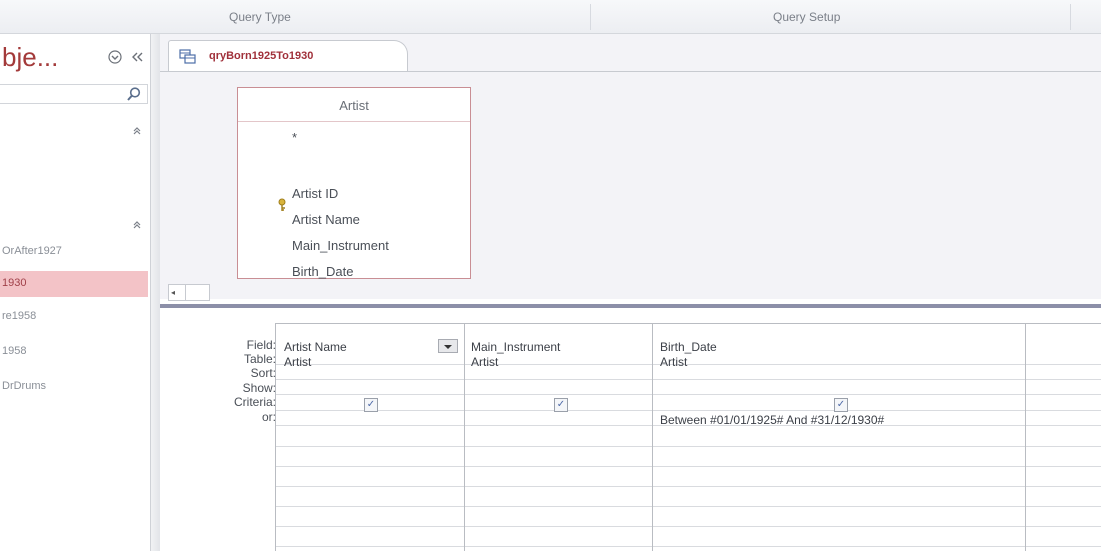  What do you see at coordinates (259, 359) in the screenshot?
I see `row-label-table: Table:` at bounding box center [259, 359].